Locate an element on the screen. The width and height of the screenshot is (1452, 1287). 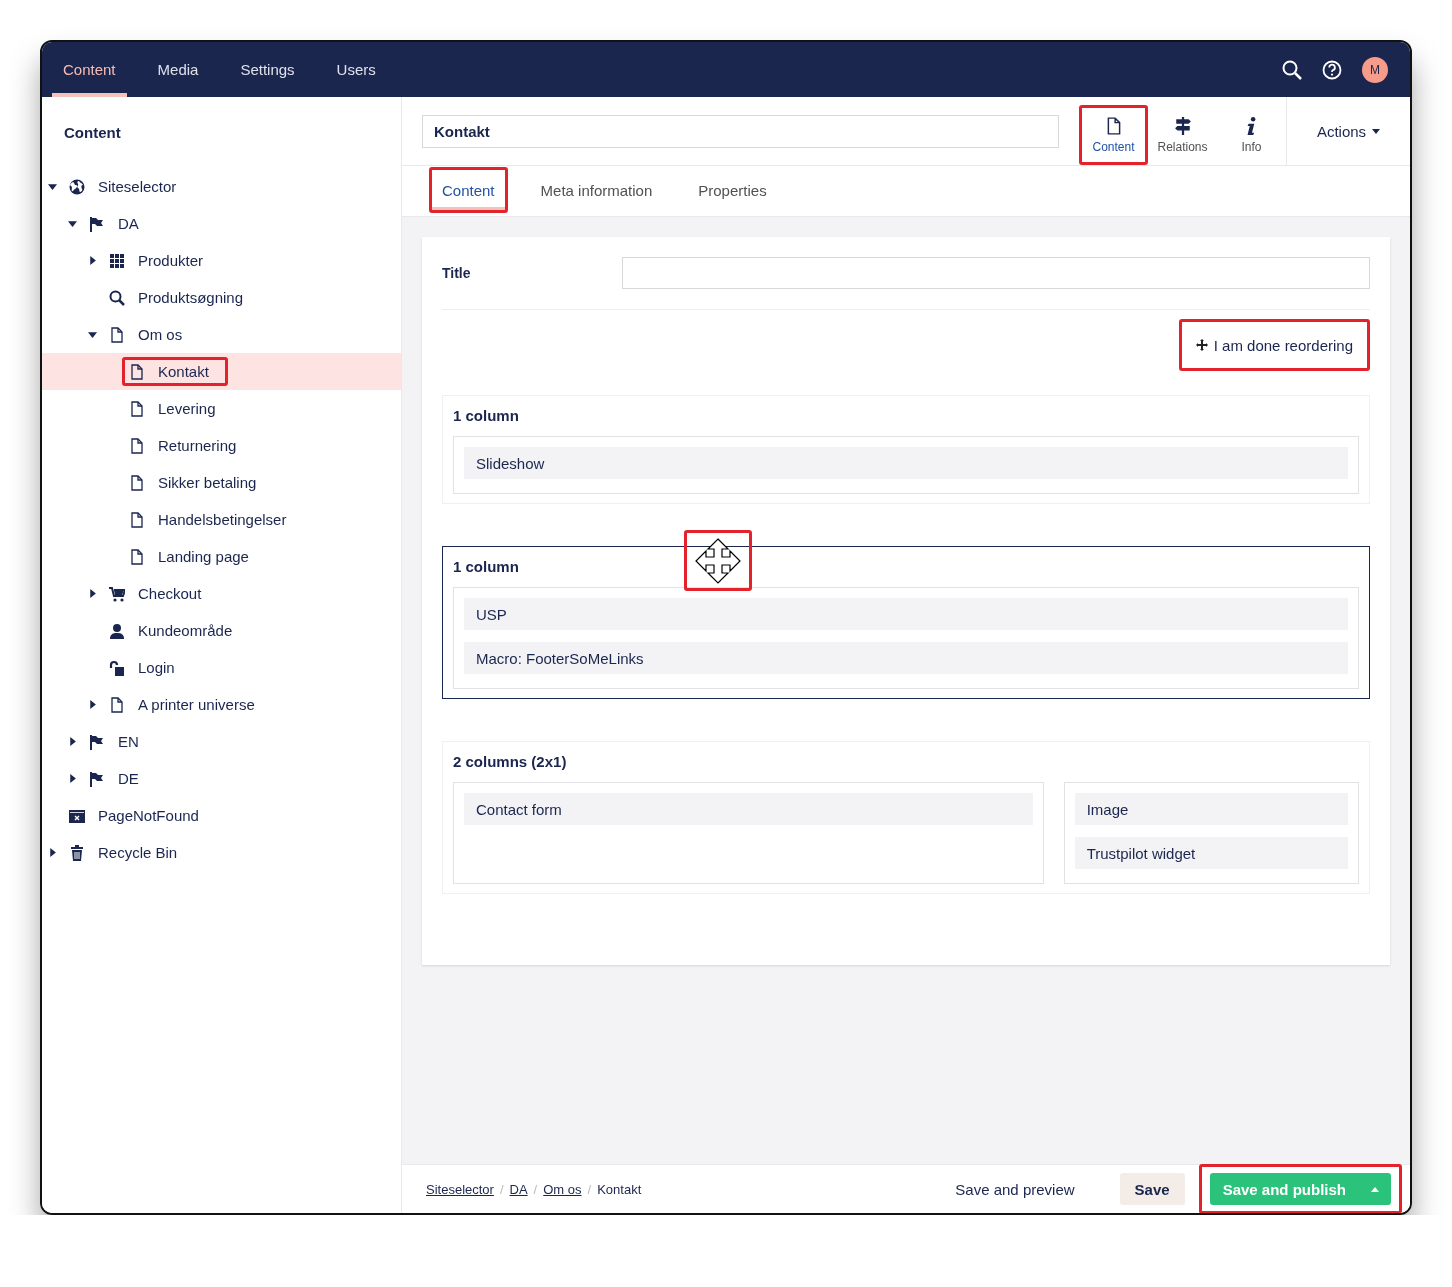
grid-item: Slideshow is located at coordinates (906, 463).